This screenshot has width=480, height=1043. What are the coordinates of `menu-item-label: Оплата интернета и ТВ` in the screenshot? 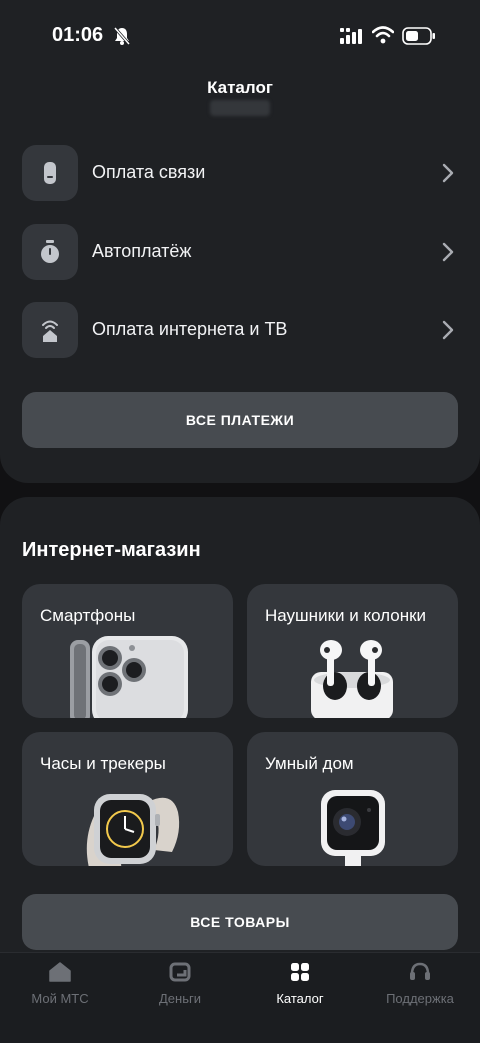 It's located at (190, 329).